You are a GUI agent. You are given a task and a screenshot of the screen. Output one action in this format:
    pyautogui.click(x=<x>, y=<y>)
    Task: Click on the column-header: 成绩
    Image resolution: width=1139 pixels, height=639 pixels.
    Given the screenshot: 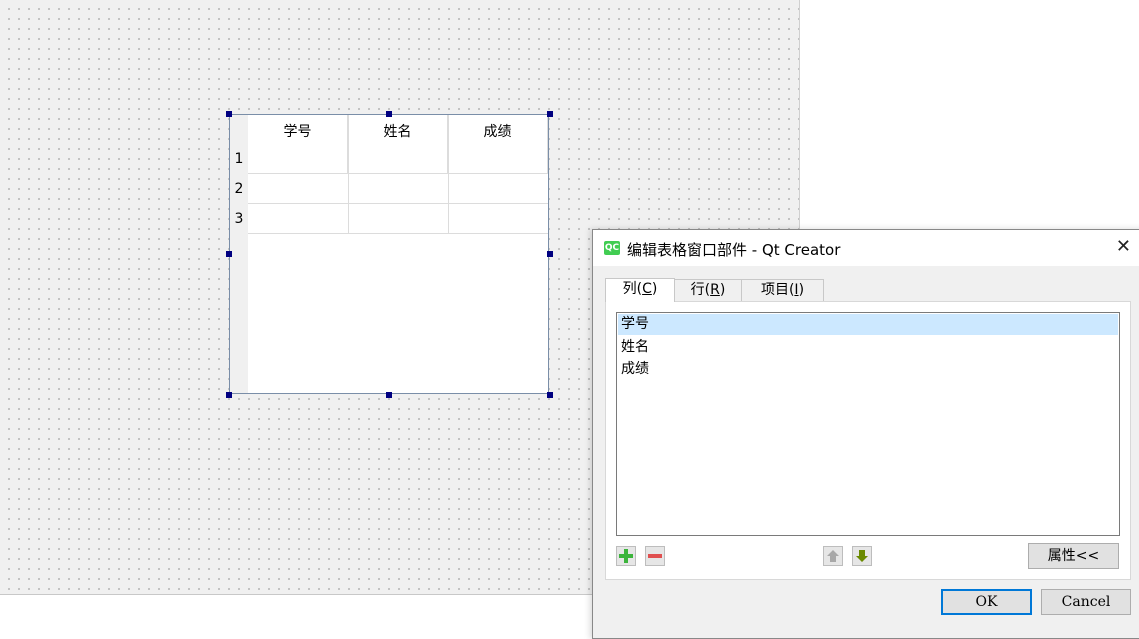 What is the action you would take?
    pyautogui.click(x=498, y=144)
    